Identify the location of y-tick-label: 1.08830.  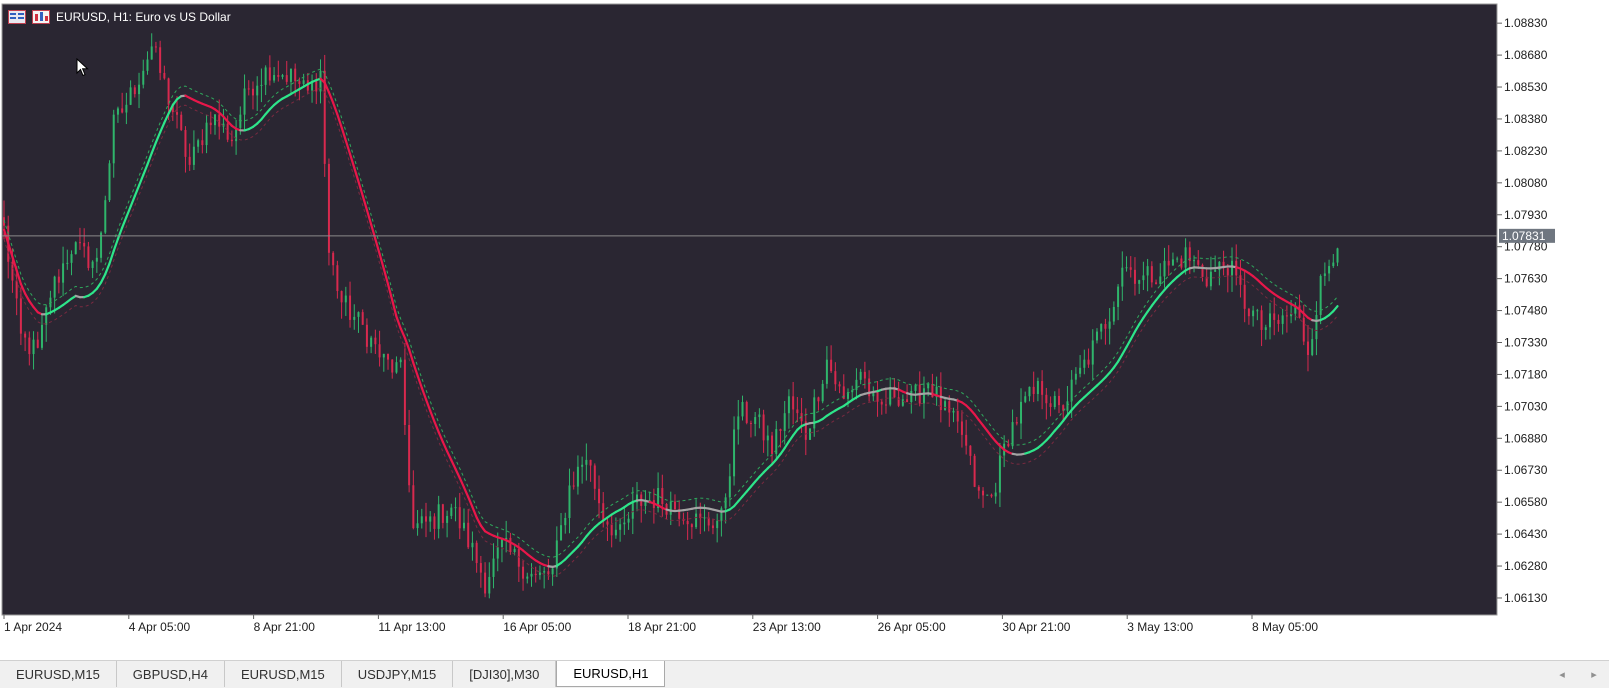
(1526, 23).